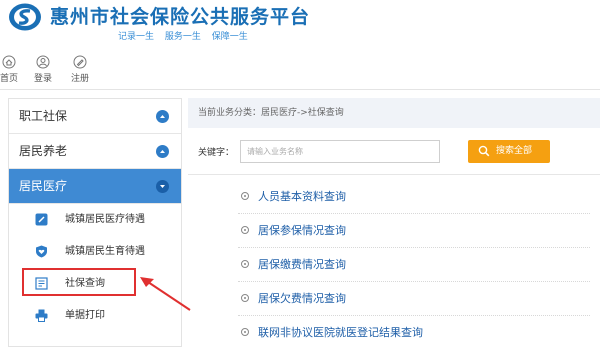  I want to click on search-all-button: 搜索全部, so click(509, 151).